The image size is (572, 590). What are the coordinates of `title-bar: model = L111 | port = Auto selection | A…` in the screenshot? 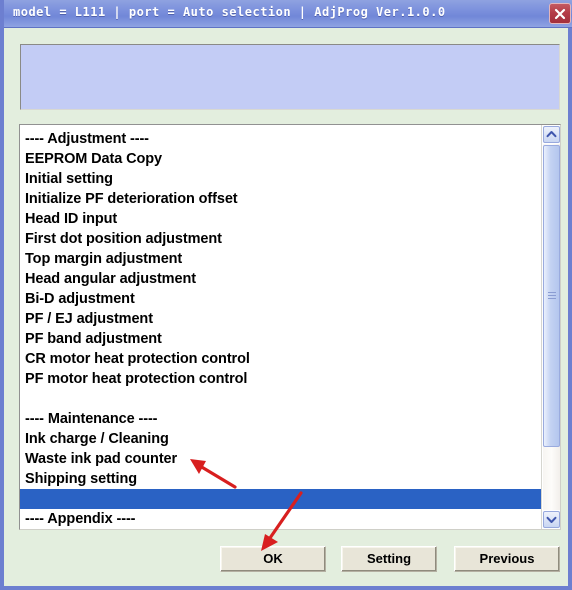 It's located at (288, 14).